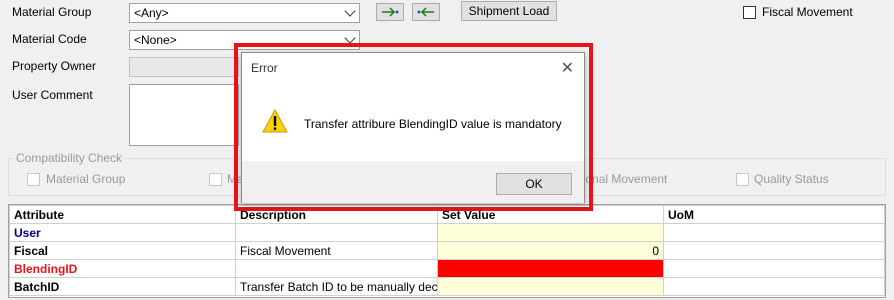  I want to click on add-arrow-button, so click(390, 12).